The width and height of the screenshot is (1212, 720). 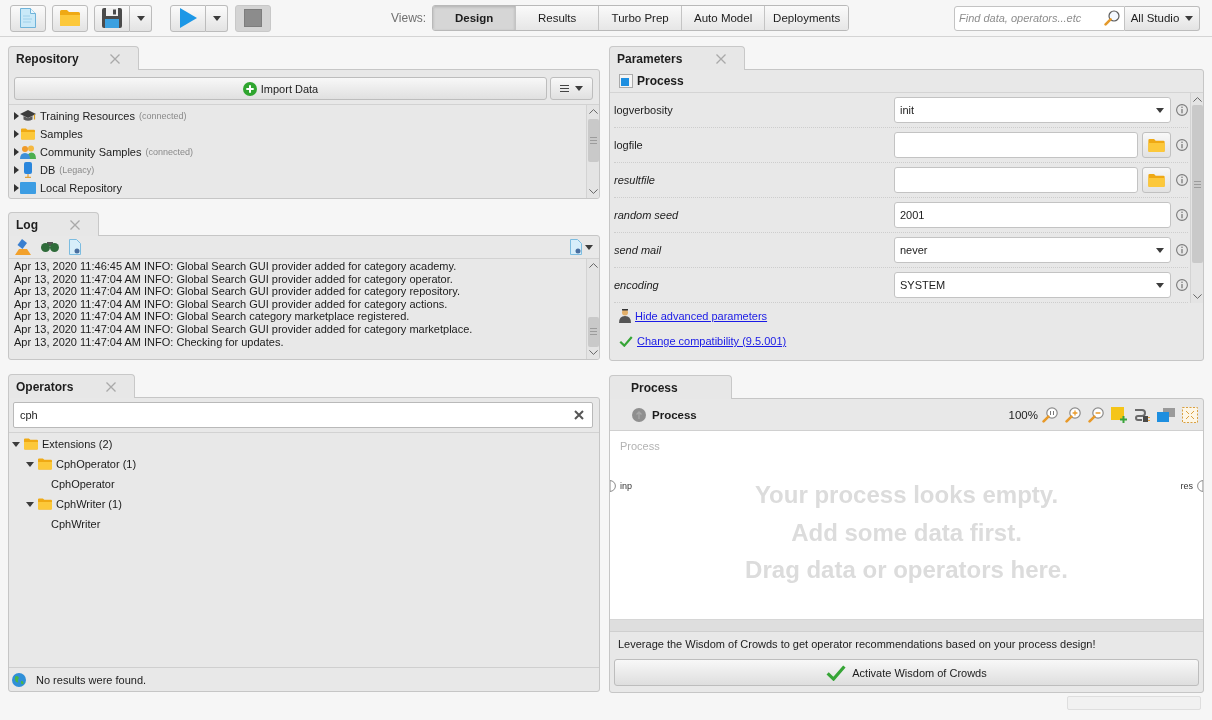 I want to click on plug-icon, so click(x=1142, y=414).